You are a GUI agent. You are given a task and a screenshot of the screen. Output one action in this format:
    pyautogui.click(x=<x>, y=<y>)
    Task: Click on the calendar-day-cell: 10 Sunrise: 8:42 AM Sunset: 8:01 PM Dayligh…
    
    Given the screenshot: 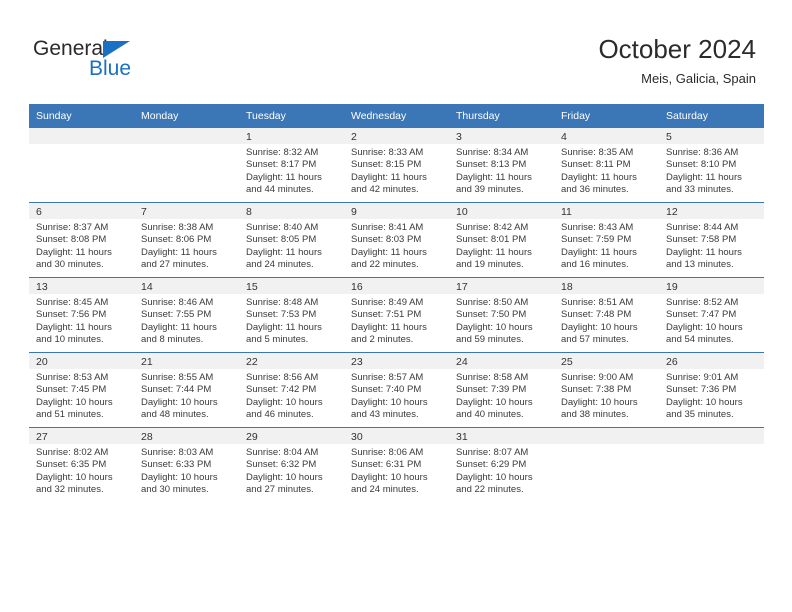 What is the action you would take?
    pyautogui.click(x=501, y=240)
    